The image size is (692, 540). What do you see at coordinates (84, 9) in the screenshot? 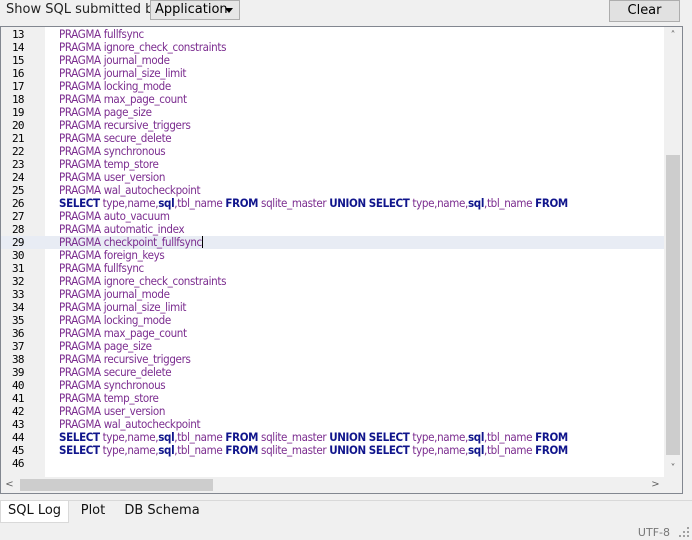
I see `show-sql-label: Show SQL submitted by` at bounding box center [84, 9].